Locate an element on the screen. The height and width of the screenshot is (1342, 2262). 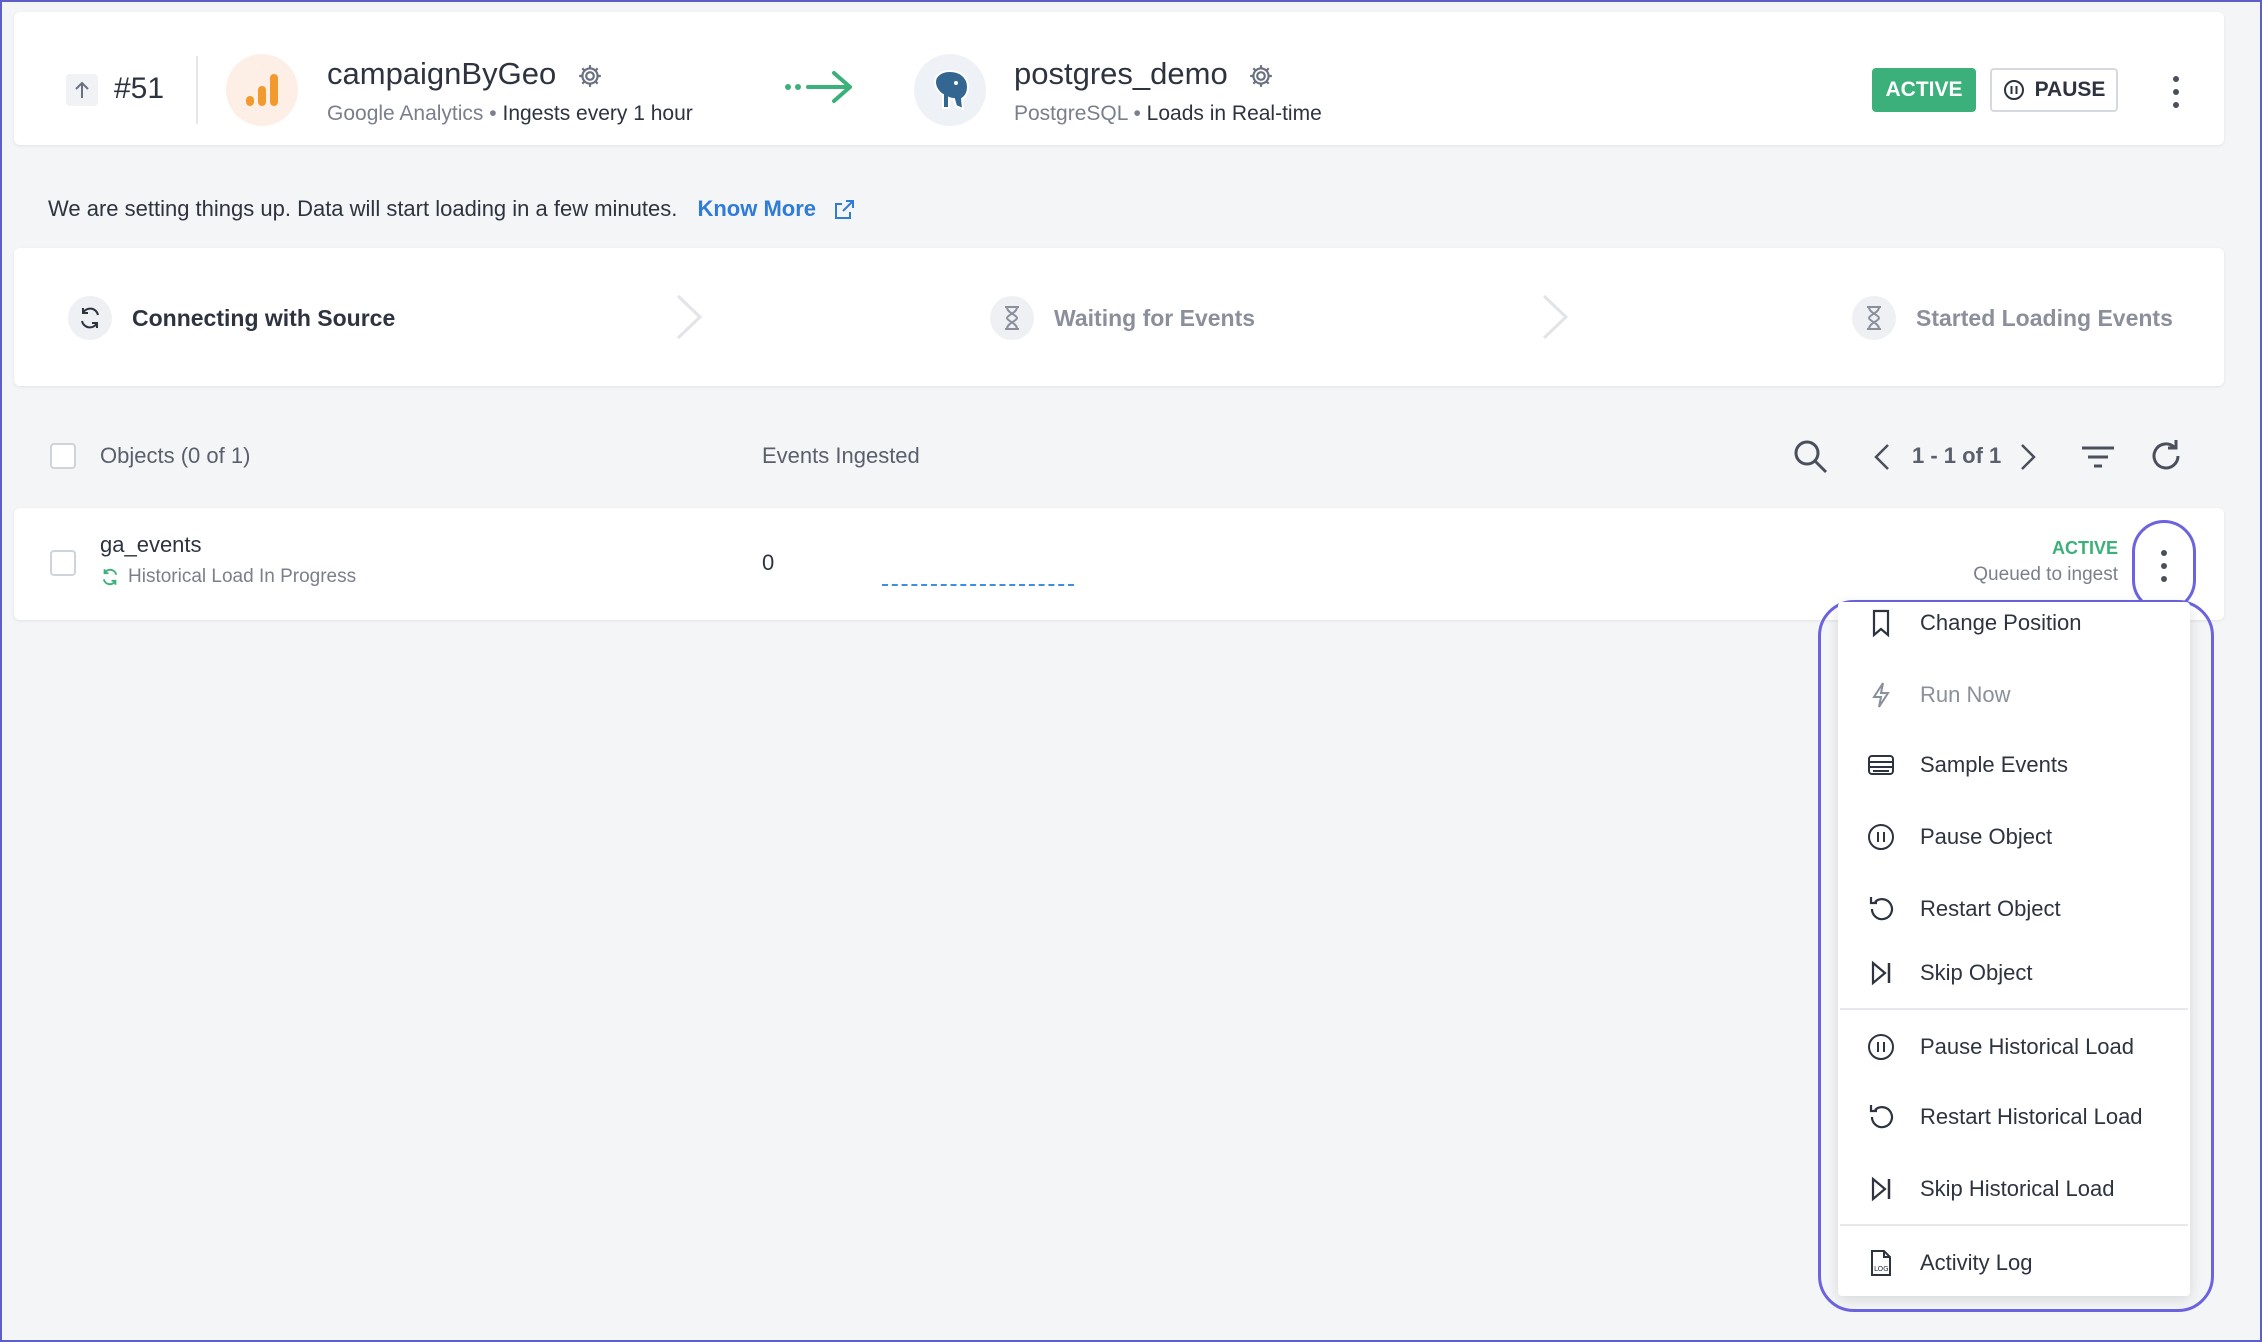
events-column-header: Events Ingested is located at coordinates (841, 455).